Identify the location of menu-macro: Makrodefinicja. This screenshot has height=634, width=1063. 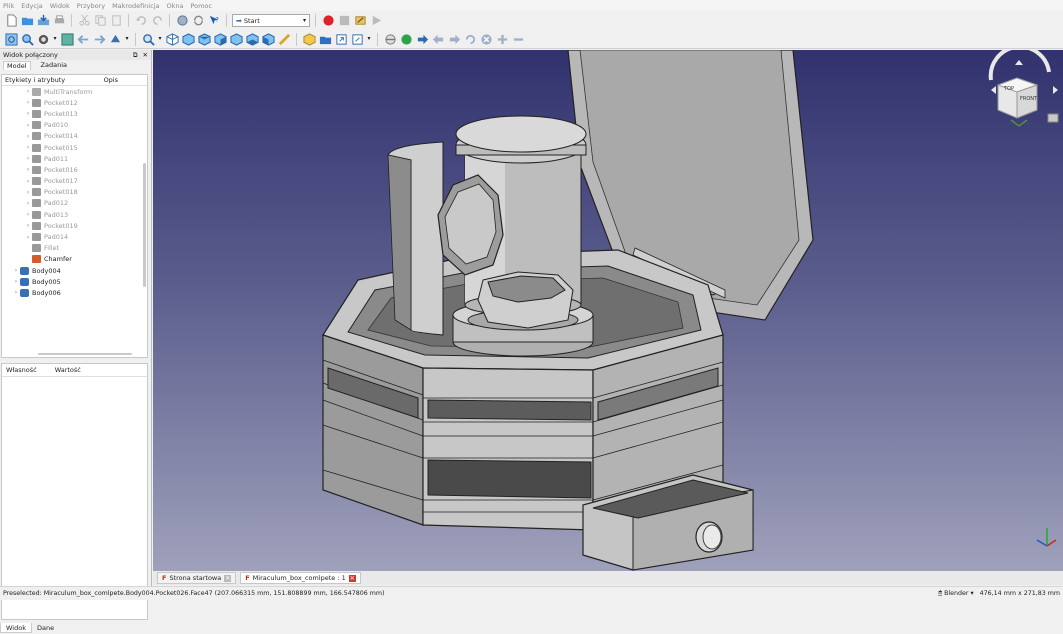
(135, 6).